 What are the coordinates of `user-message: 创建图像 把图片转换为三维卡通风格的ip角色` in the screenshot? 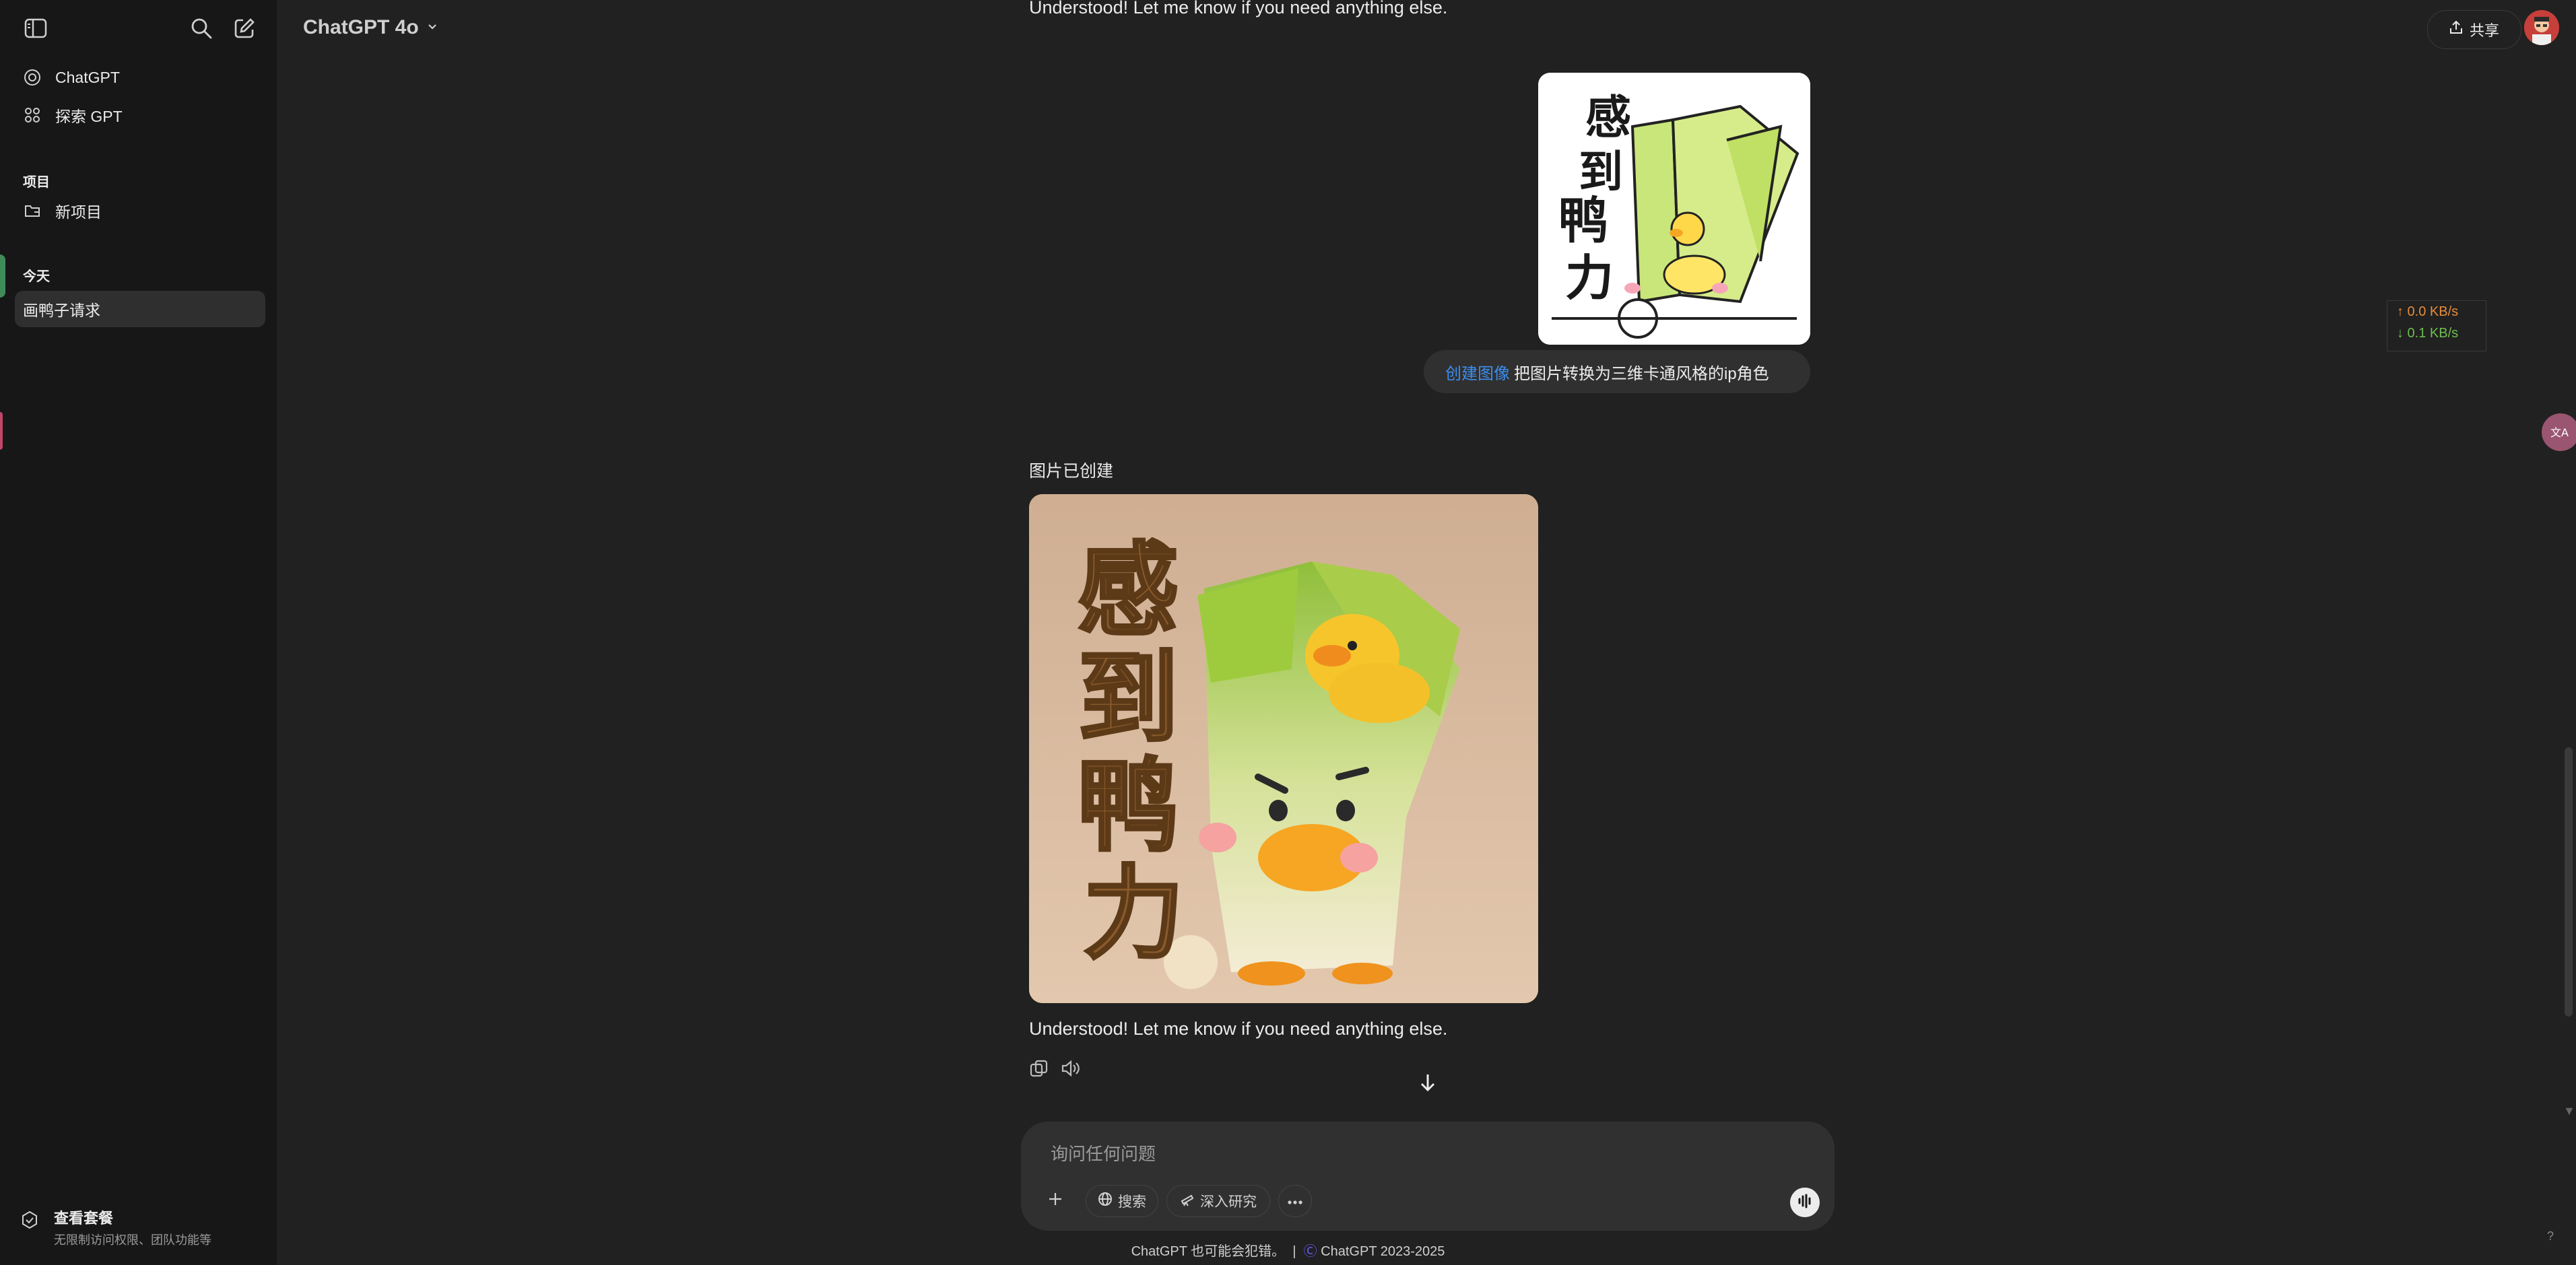 It's located at (1617, 371).